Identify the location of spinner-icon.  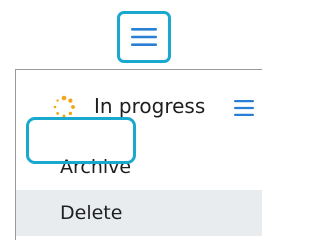
(64, 106).